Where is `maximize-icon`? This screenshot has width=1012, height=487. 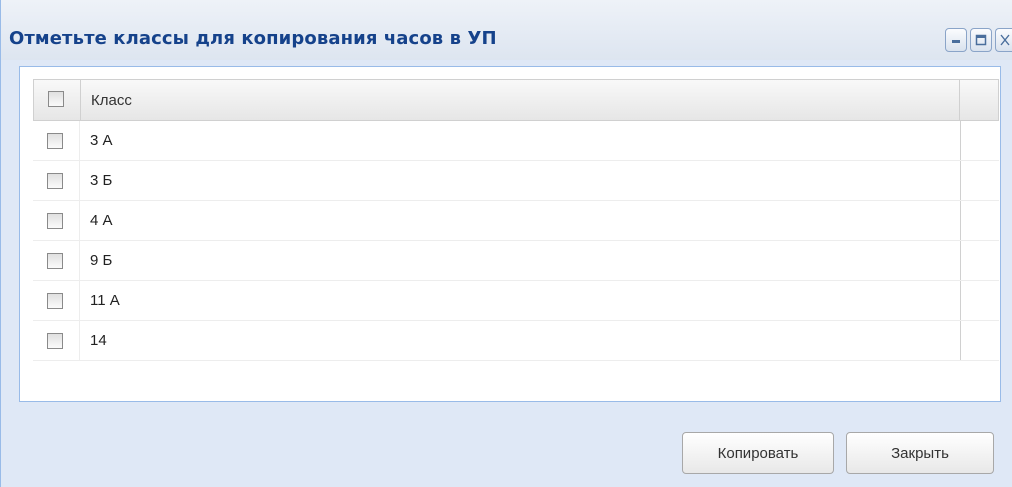
maximize-icon is located at coordinates (981, 40).